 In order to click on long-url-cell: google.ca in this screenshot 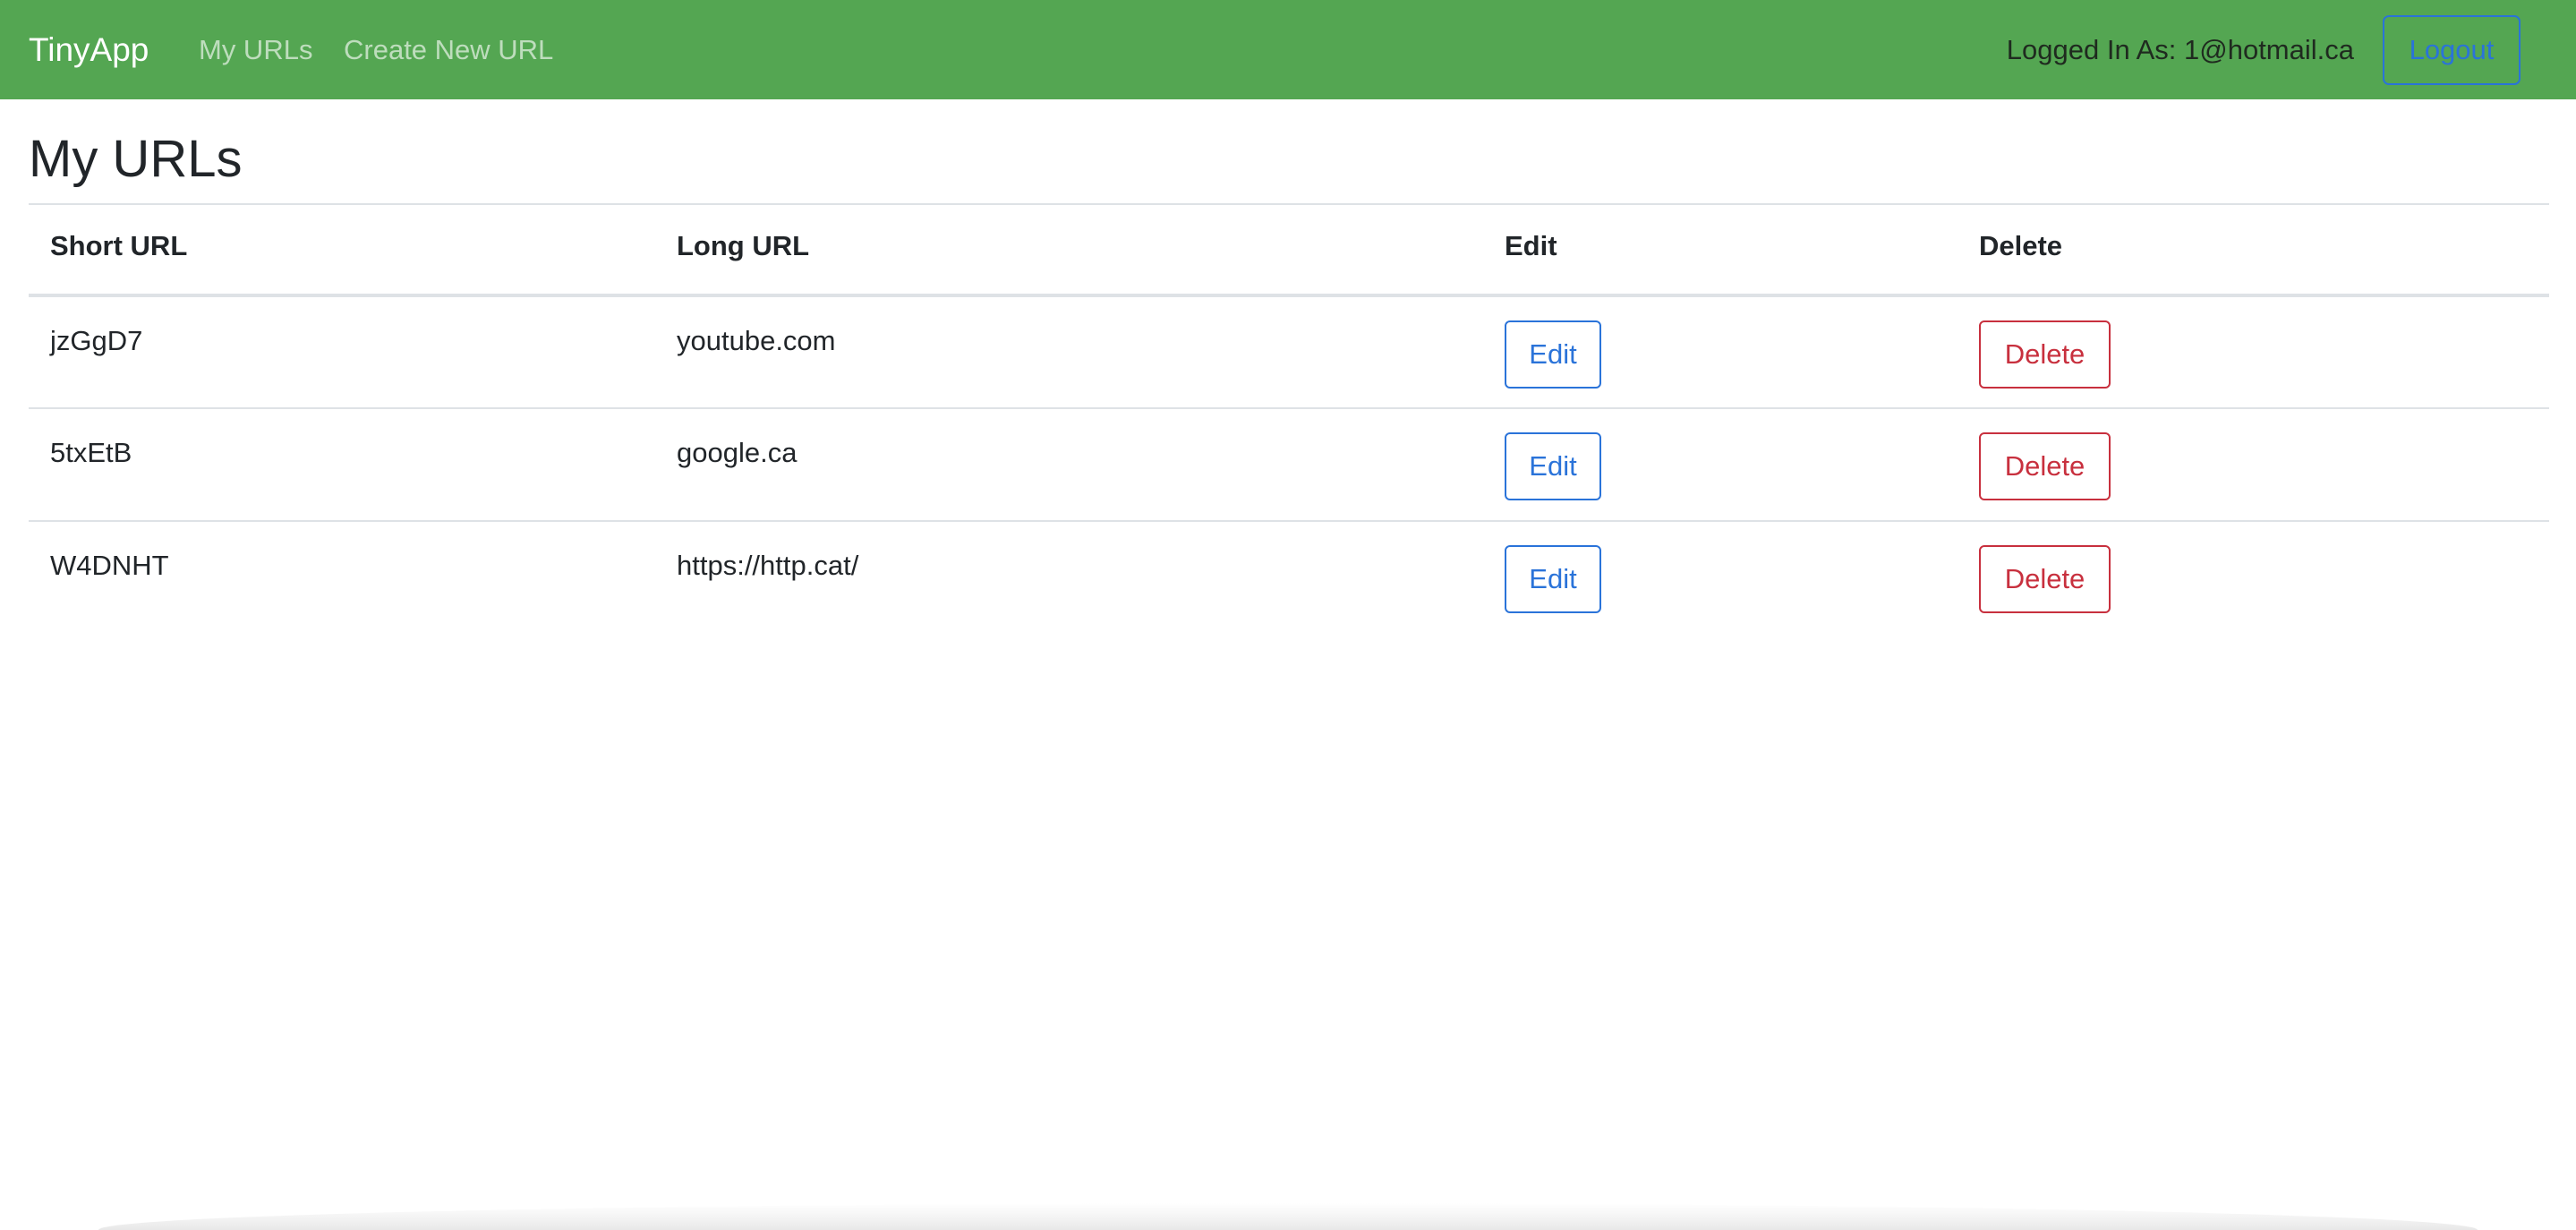, I will do `click(1069, 465)`.